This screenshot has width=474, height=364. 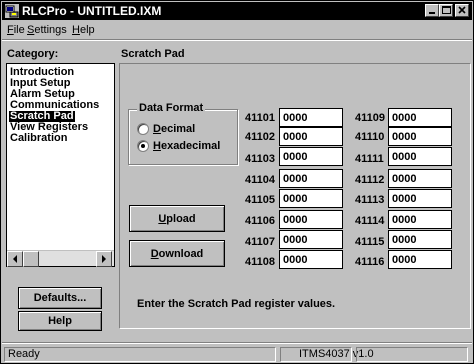 What do you see at coordinates (327, 354) in the screenshot?
I see `status-version: ITMS4037 v1.0` at bounding box center [327, 354].